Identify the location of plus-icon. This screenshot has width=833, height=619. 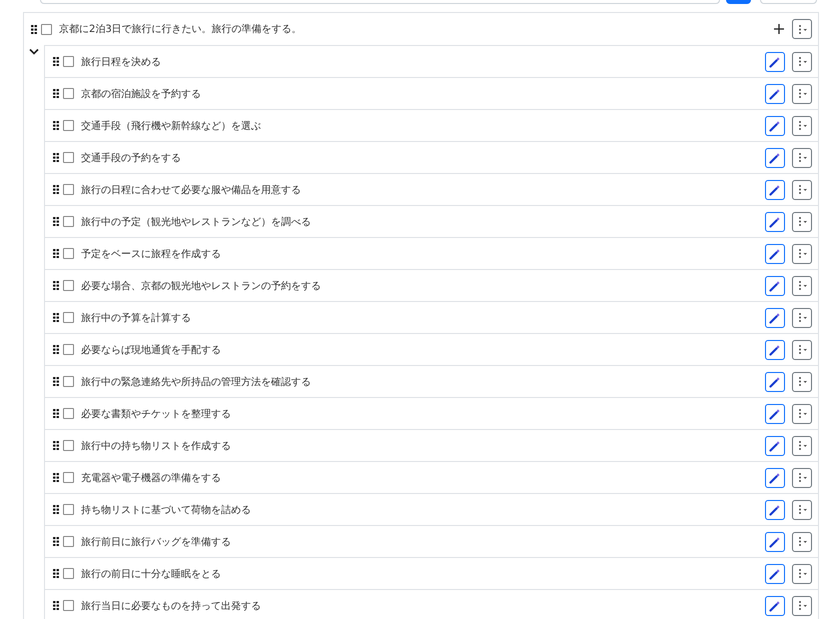
(779, 29).